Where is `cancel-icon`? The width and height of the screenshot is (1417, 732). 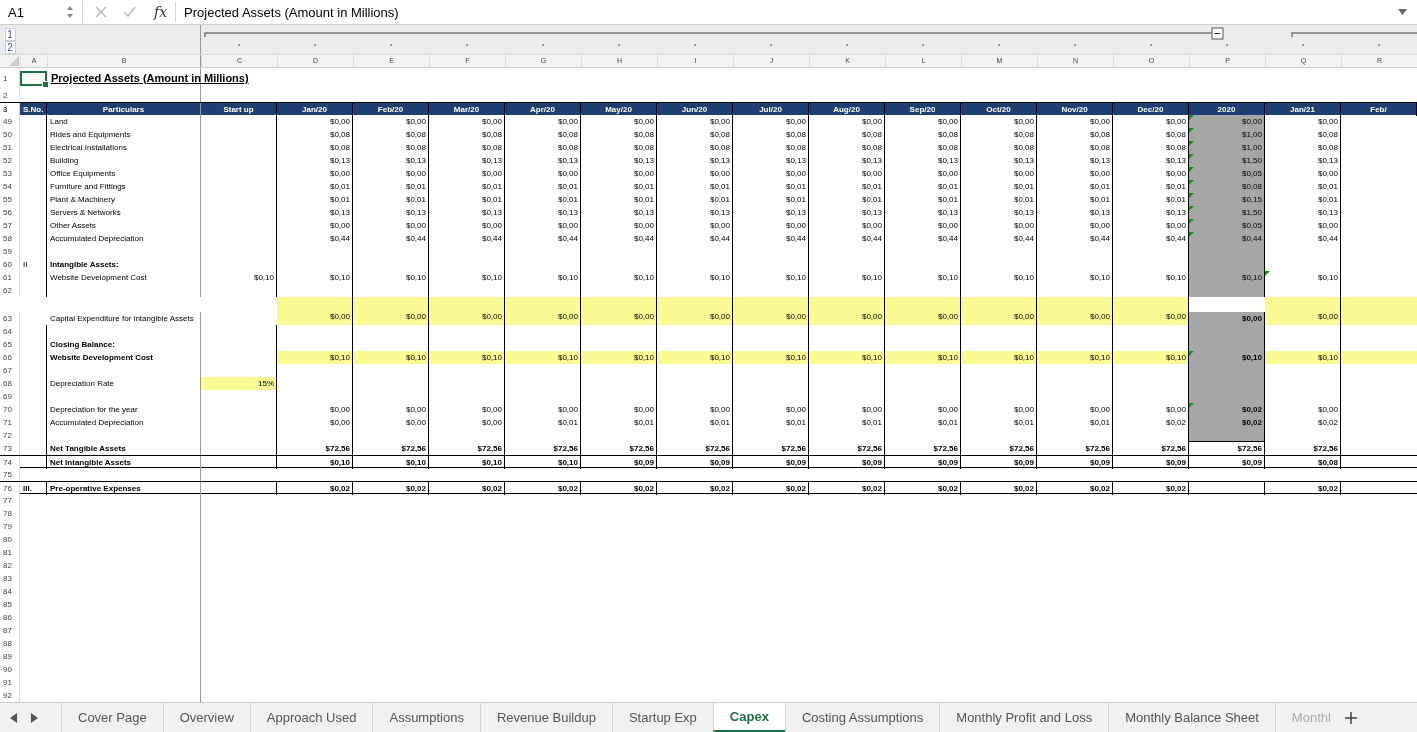 cancel-icon is located at coordinates (101, 12).